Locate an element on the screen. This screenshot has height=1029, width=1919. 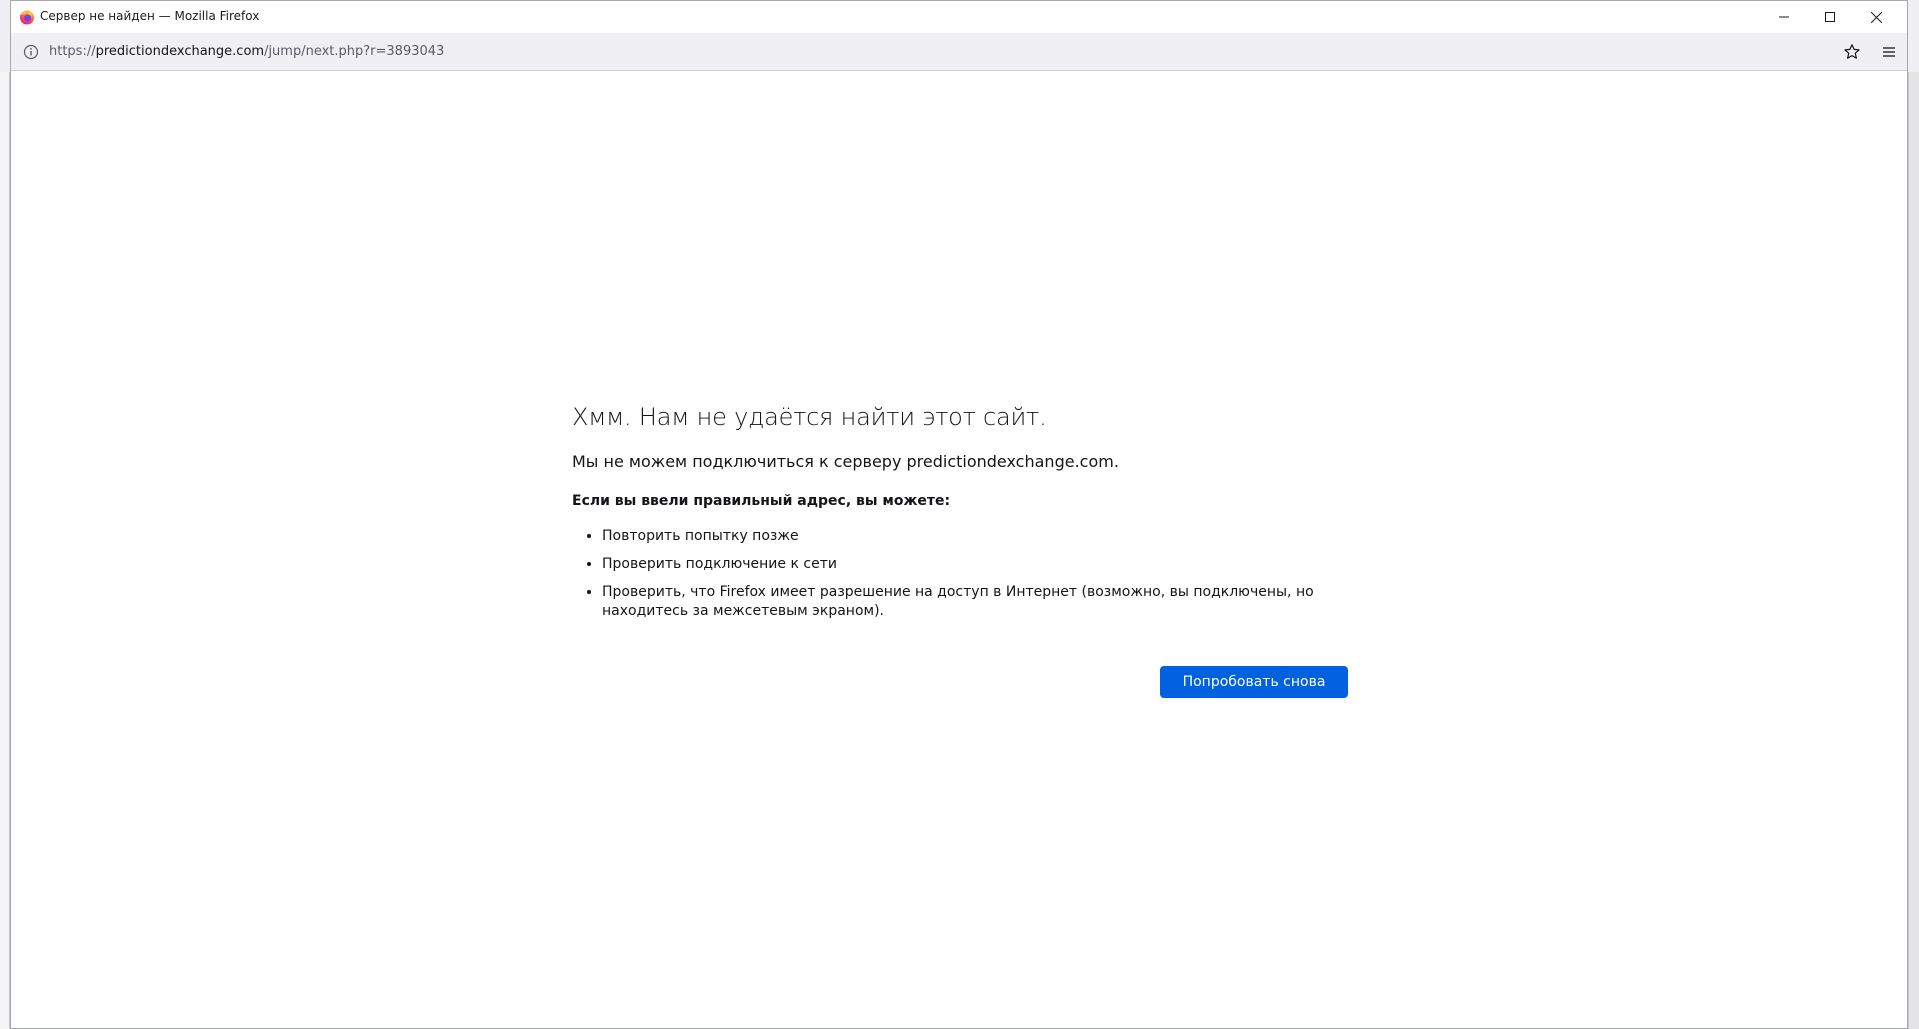
window-title: Сервер не найден — Mozilla Firefox is located at coordinates (150, 16).